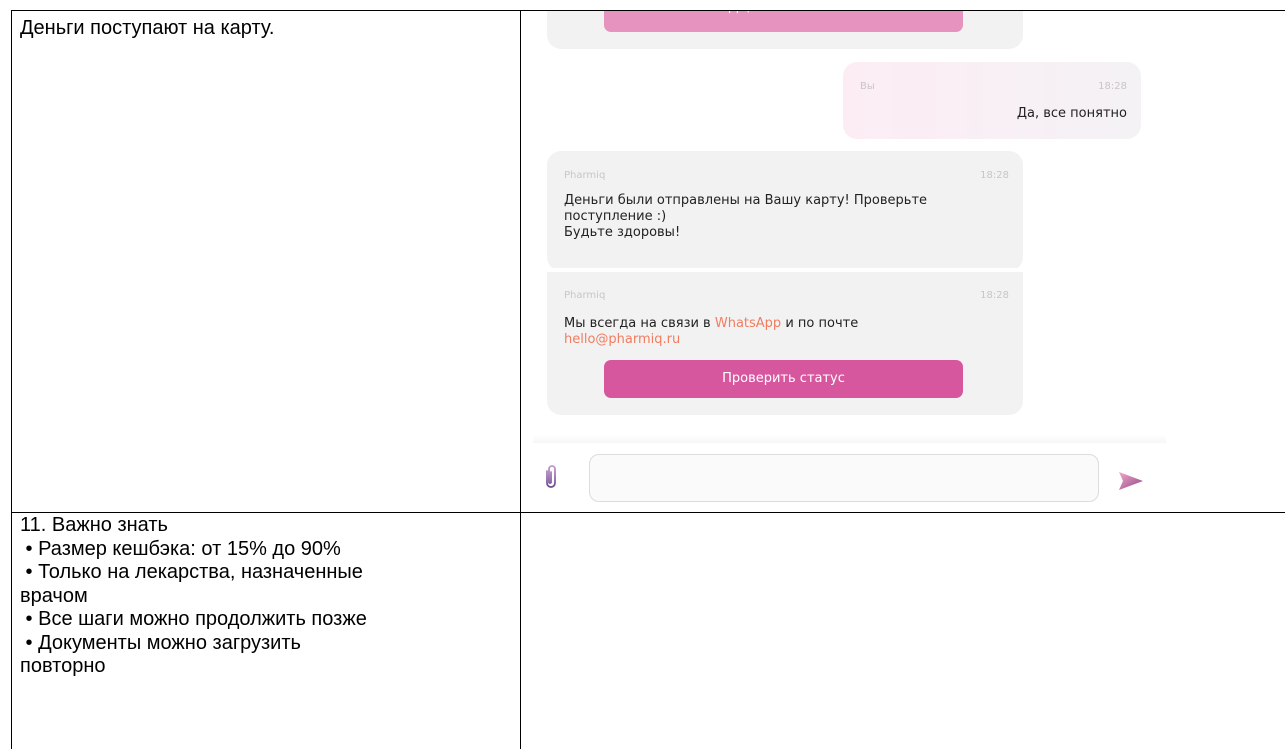 This screenshot has width=1285, height=749. Describe the element at coordinates (551, 477) in the screenshot. I see `paperclip-icon` at that location.